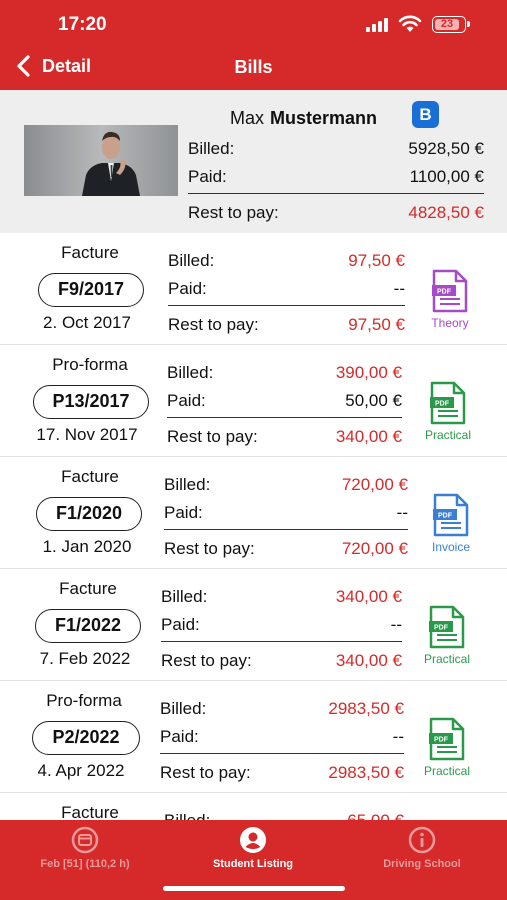  I want to click on calendar-icon, so click(85, 840).